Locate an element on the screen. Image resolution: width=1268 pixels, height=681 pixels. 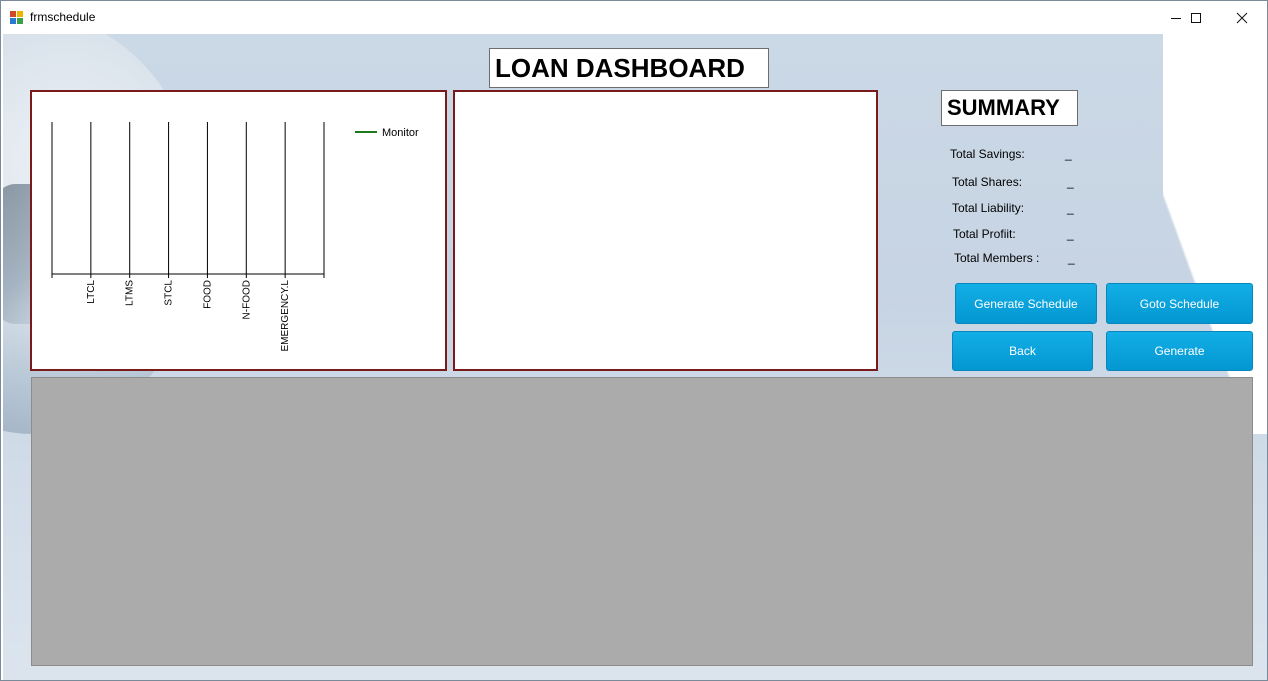
title-bar: frmschedule is located at coordinates (634, 17).